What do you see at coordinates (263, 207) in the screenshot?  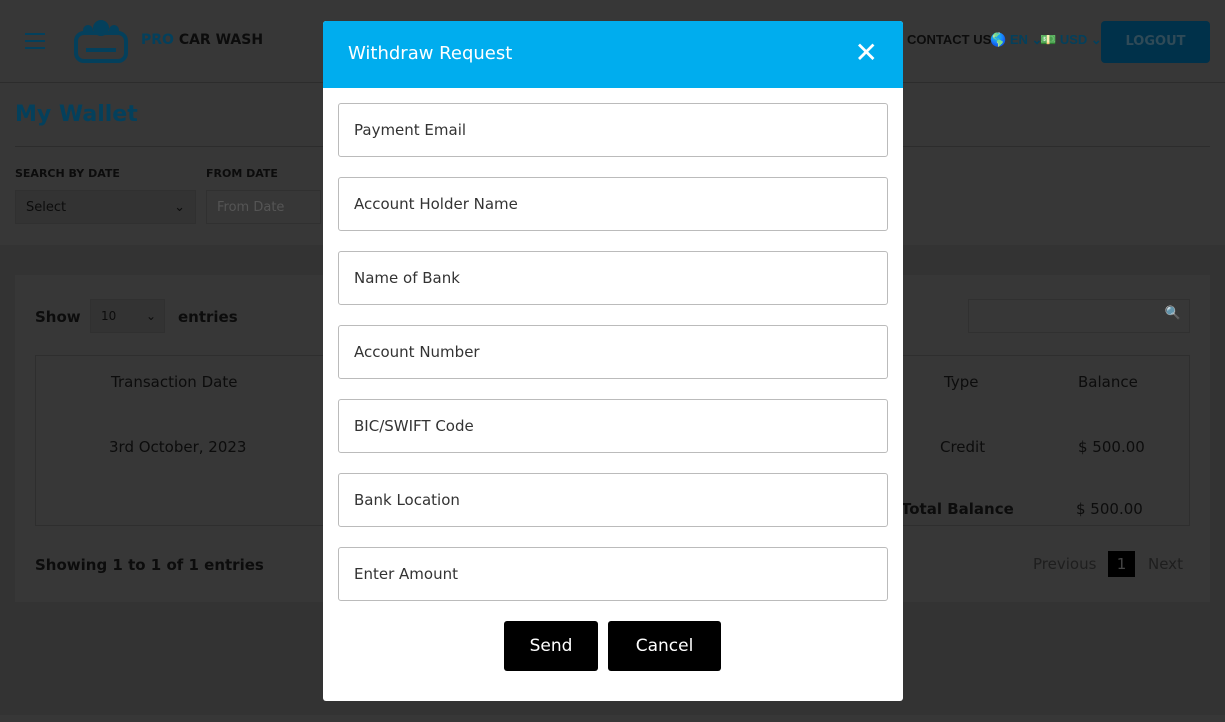 I see `from-date-input: From Date` at bounding box center [263, 207].